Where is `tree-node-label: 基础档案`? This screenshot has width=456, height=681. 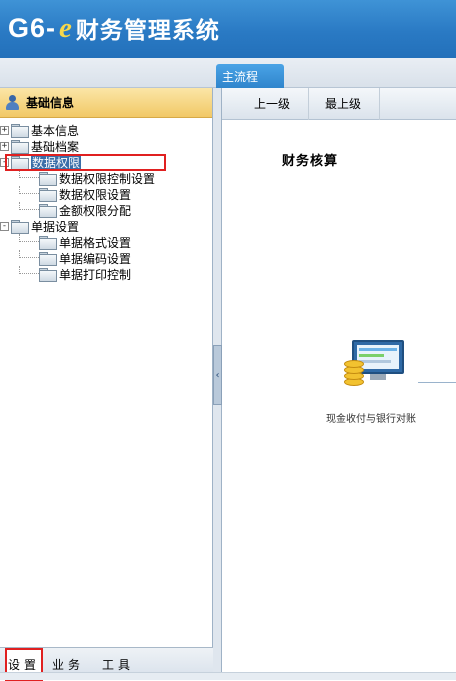
tree-node-label: 基础档案 is located at coordinates (55, 146).